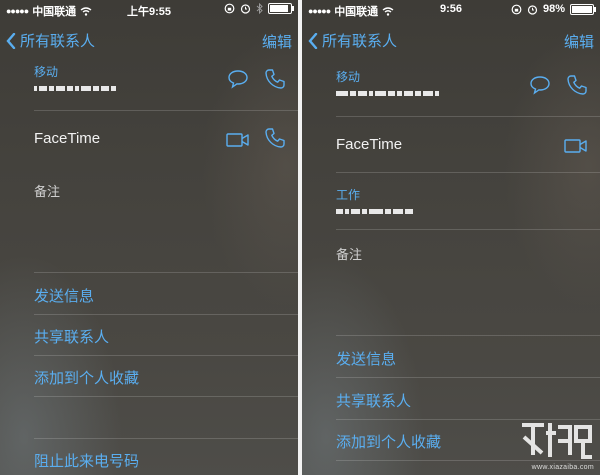  Describe the element at coordinates (149, 10) in the screenshot. I see `status-bar: ●●●●● 中国联通 上午9:55` at that location.